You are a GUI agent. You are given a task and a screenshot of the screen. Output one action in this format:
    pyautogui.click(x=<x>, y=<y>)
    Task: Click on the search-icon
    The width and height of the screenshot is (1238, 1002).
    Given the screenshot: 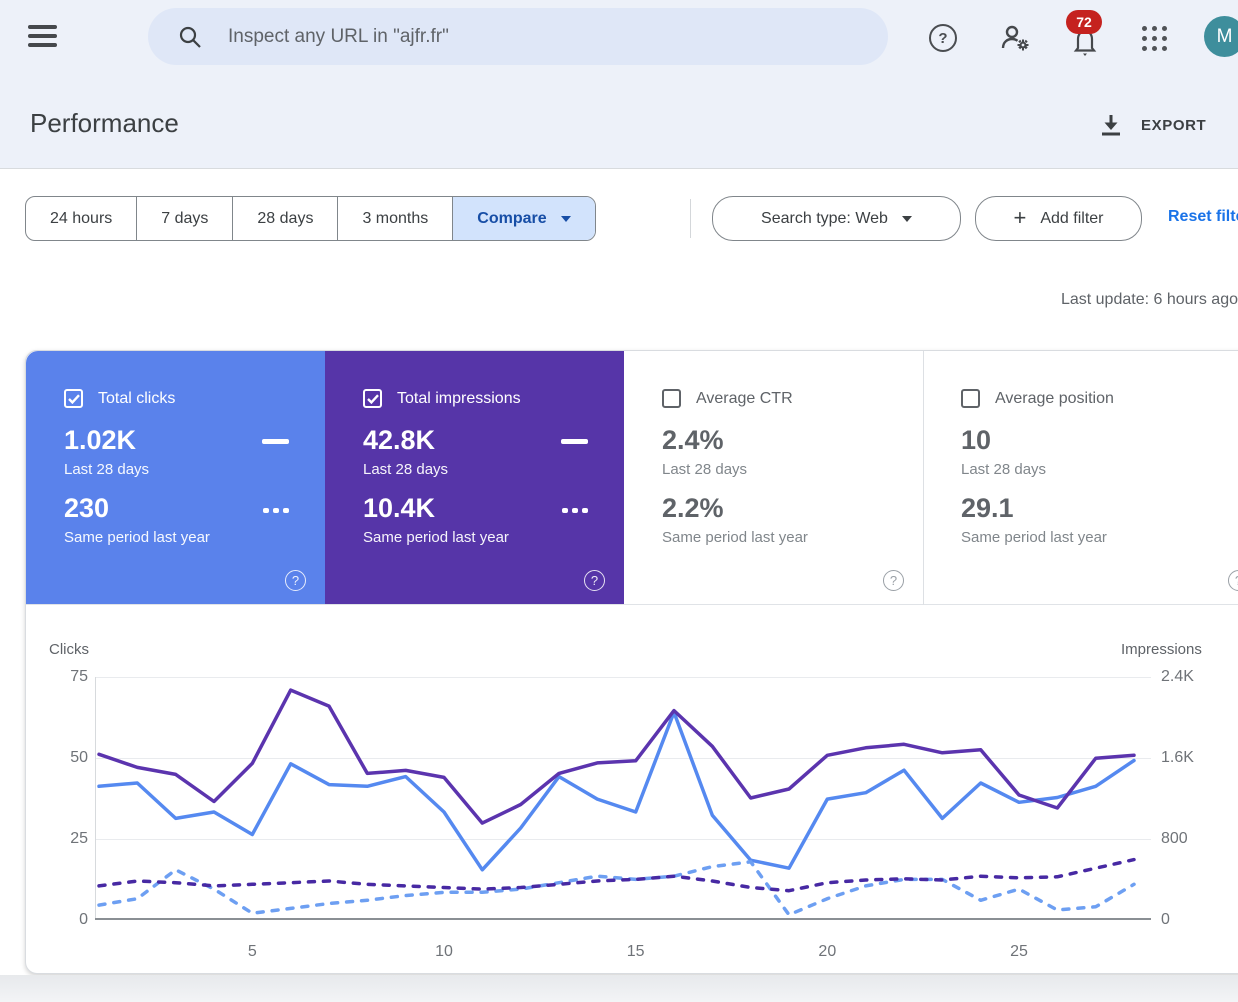 What is the action you would take?
    pyautogui.click(x=190, y=37)
    